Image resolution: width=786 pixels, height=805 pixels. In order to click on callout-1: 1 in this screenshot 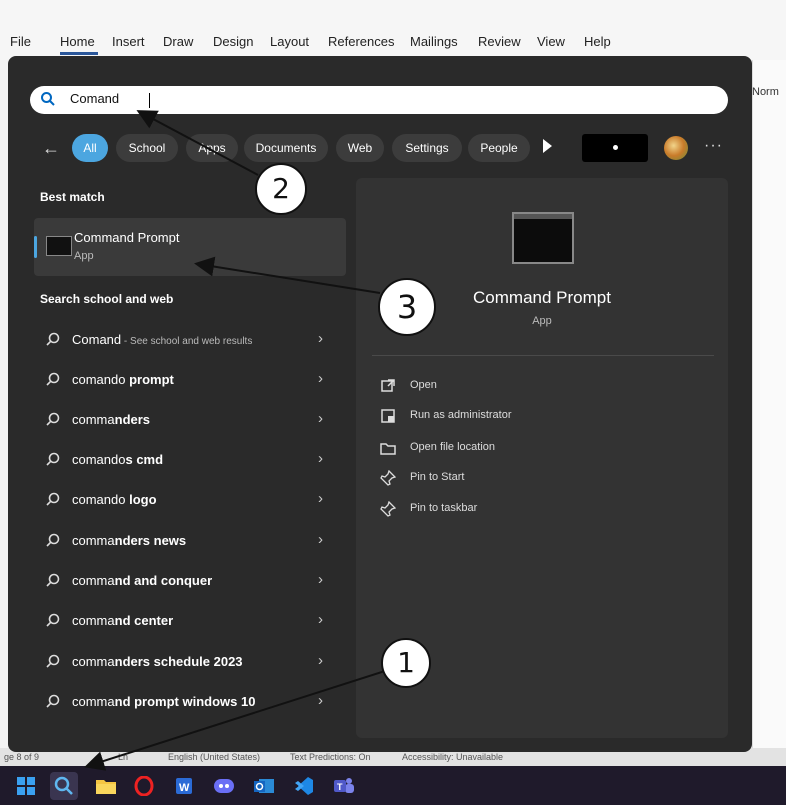, I will do `click(406, 663)`.